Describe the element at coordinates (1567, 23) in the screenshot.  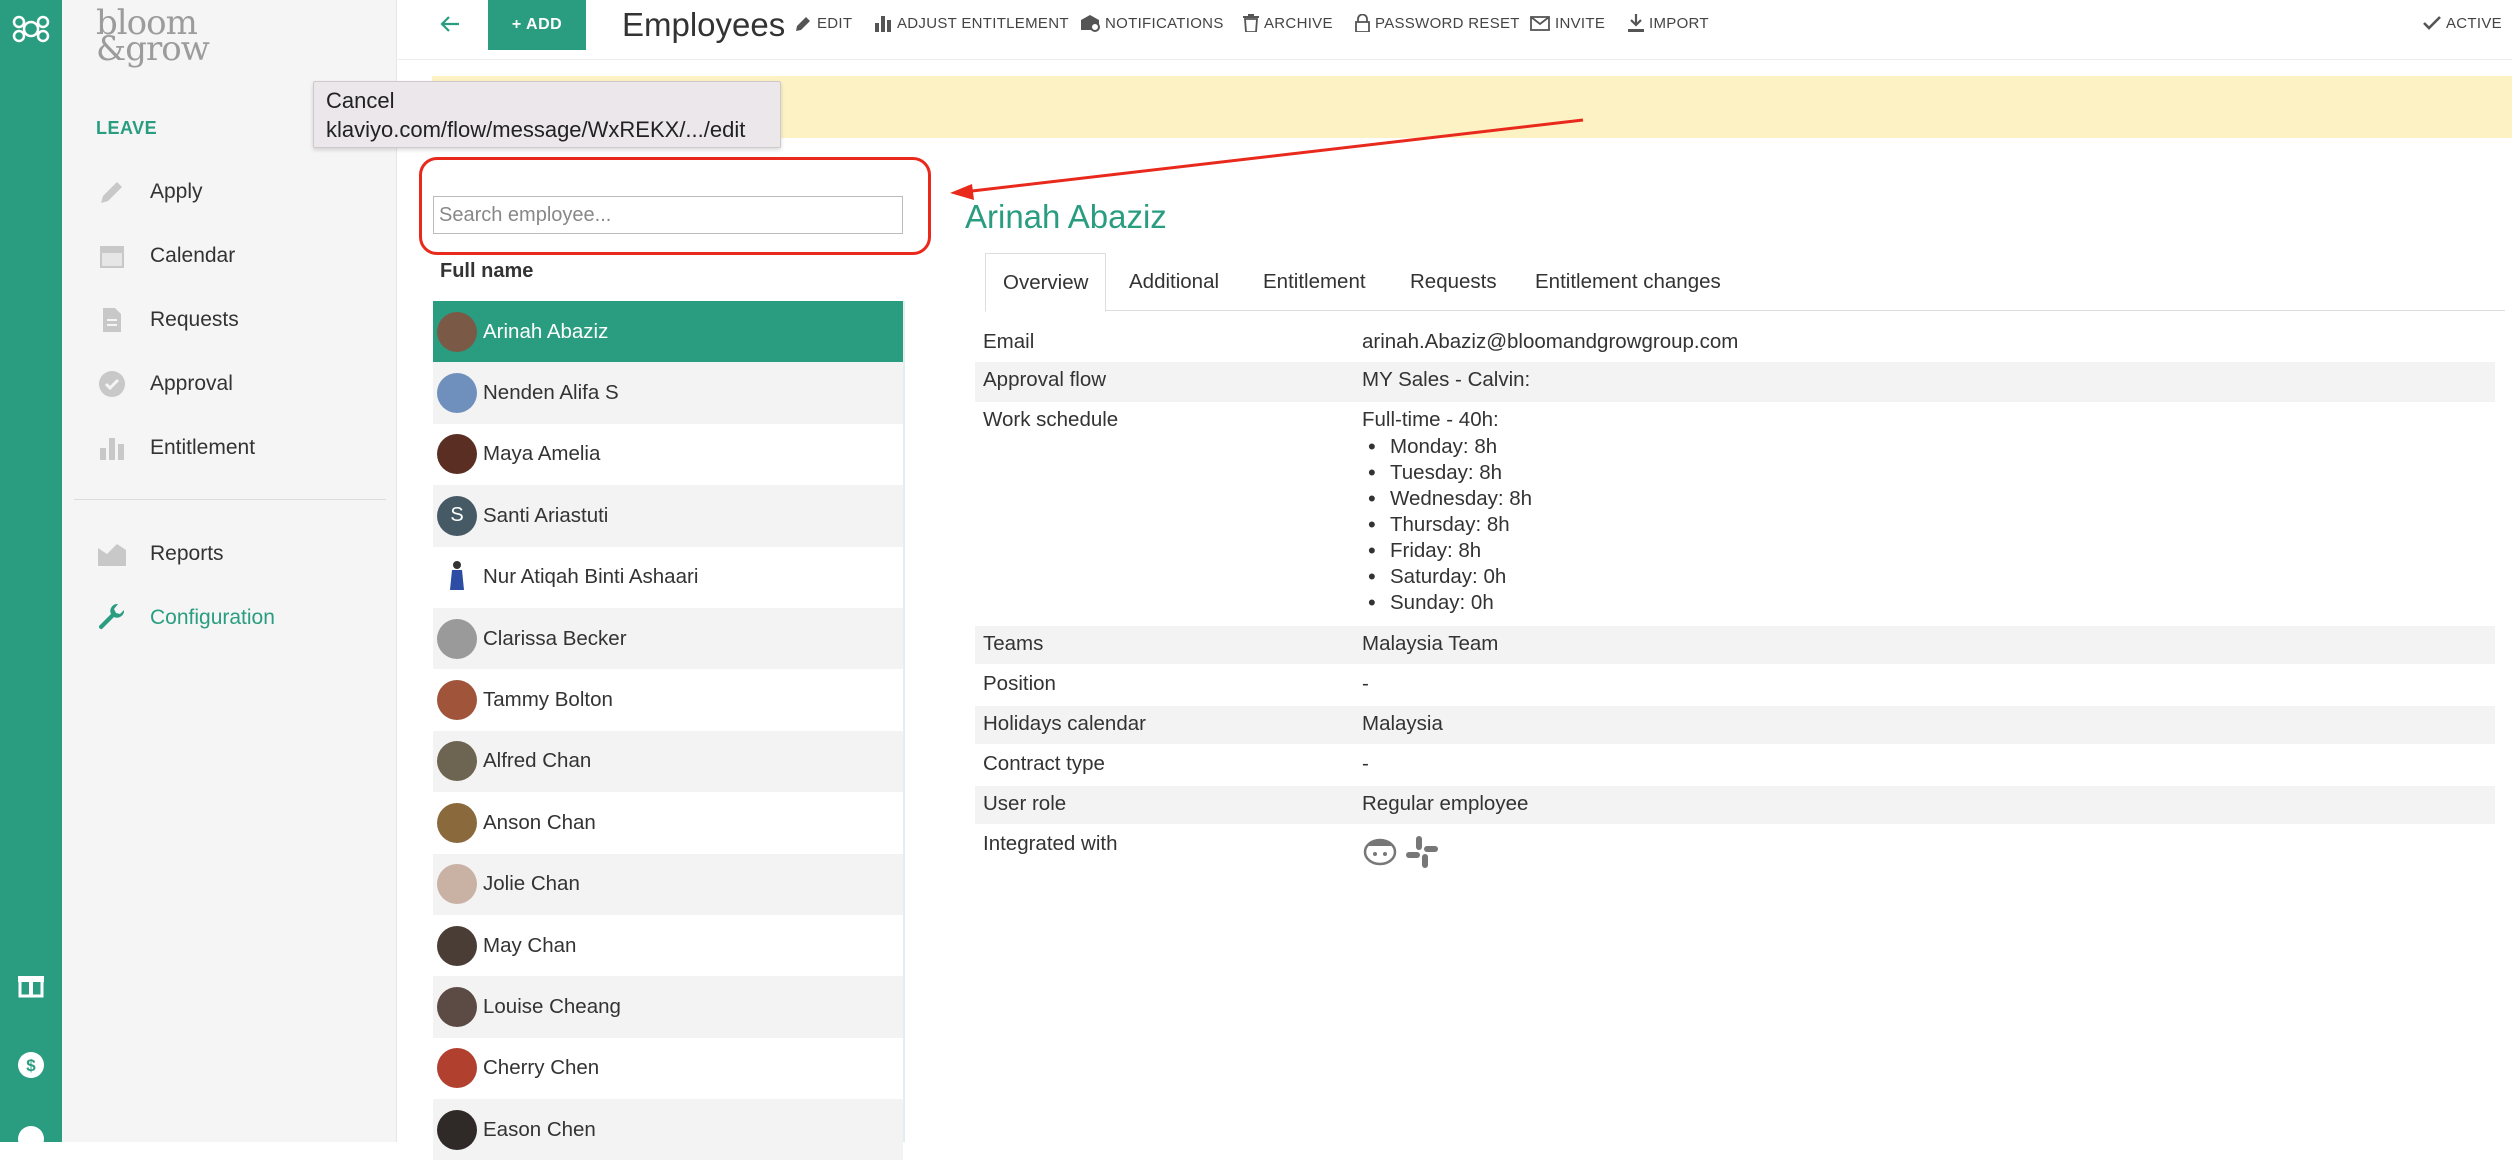
I see `invite-button: INVITE` at that location.